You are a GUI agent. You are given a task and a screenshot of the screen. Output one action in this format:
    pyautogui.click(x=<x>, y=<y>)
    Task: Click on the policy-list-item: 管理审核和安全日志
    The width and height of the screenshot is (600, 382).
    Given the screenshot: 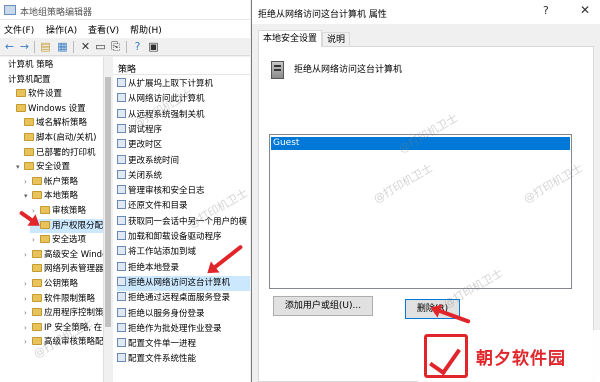 What is the action you would take?
    pyautogui.click(x=183, y=191)
    